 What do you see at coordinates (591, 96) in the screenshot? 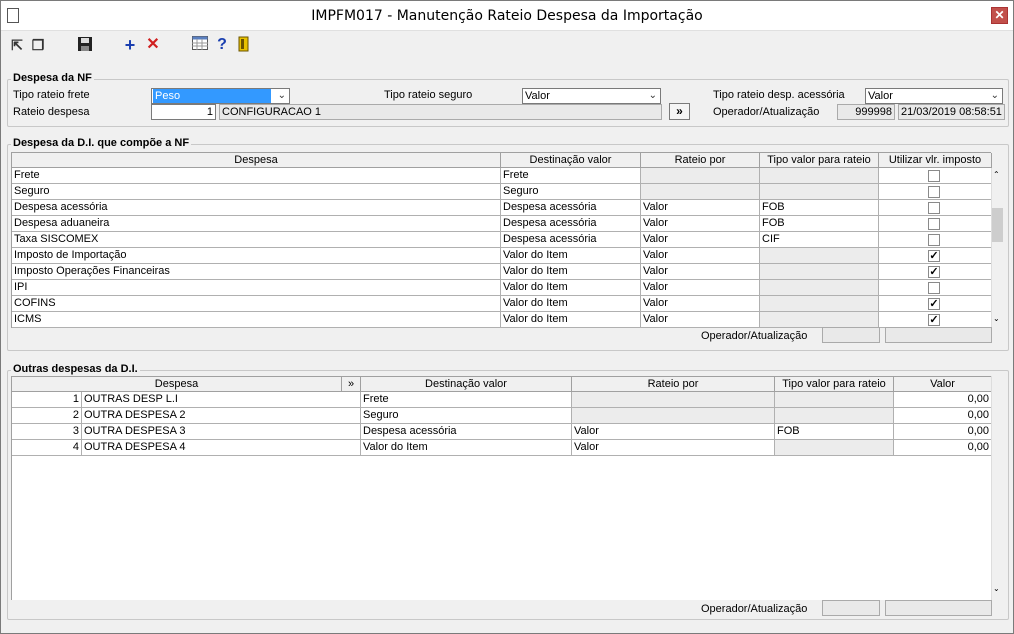
I see `tipo-seguro-select: Valor ⌄` at bounding box center [591, 96].